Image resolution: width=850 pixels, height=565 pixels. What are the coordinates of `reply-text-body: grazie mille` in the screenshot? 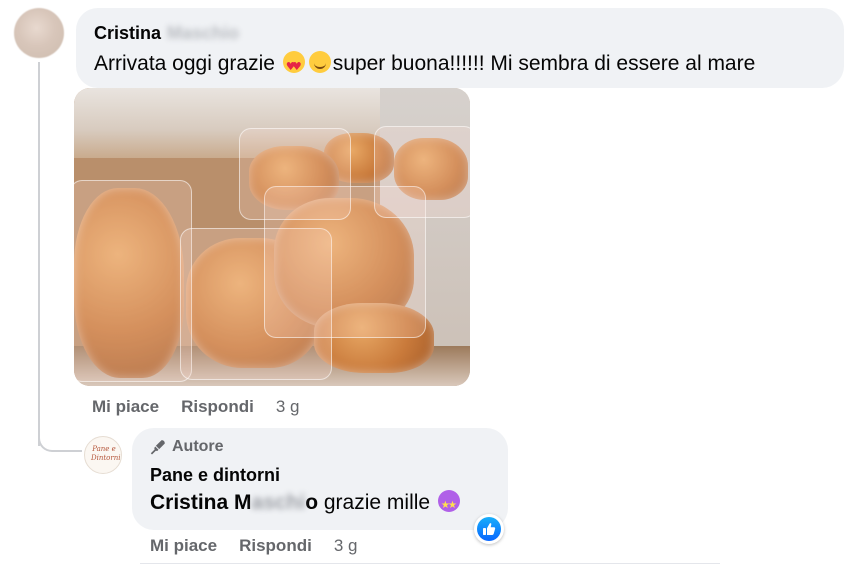 It's located at (377, 502).